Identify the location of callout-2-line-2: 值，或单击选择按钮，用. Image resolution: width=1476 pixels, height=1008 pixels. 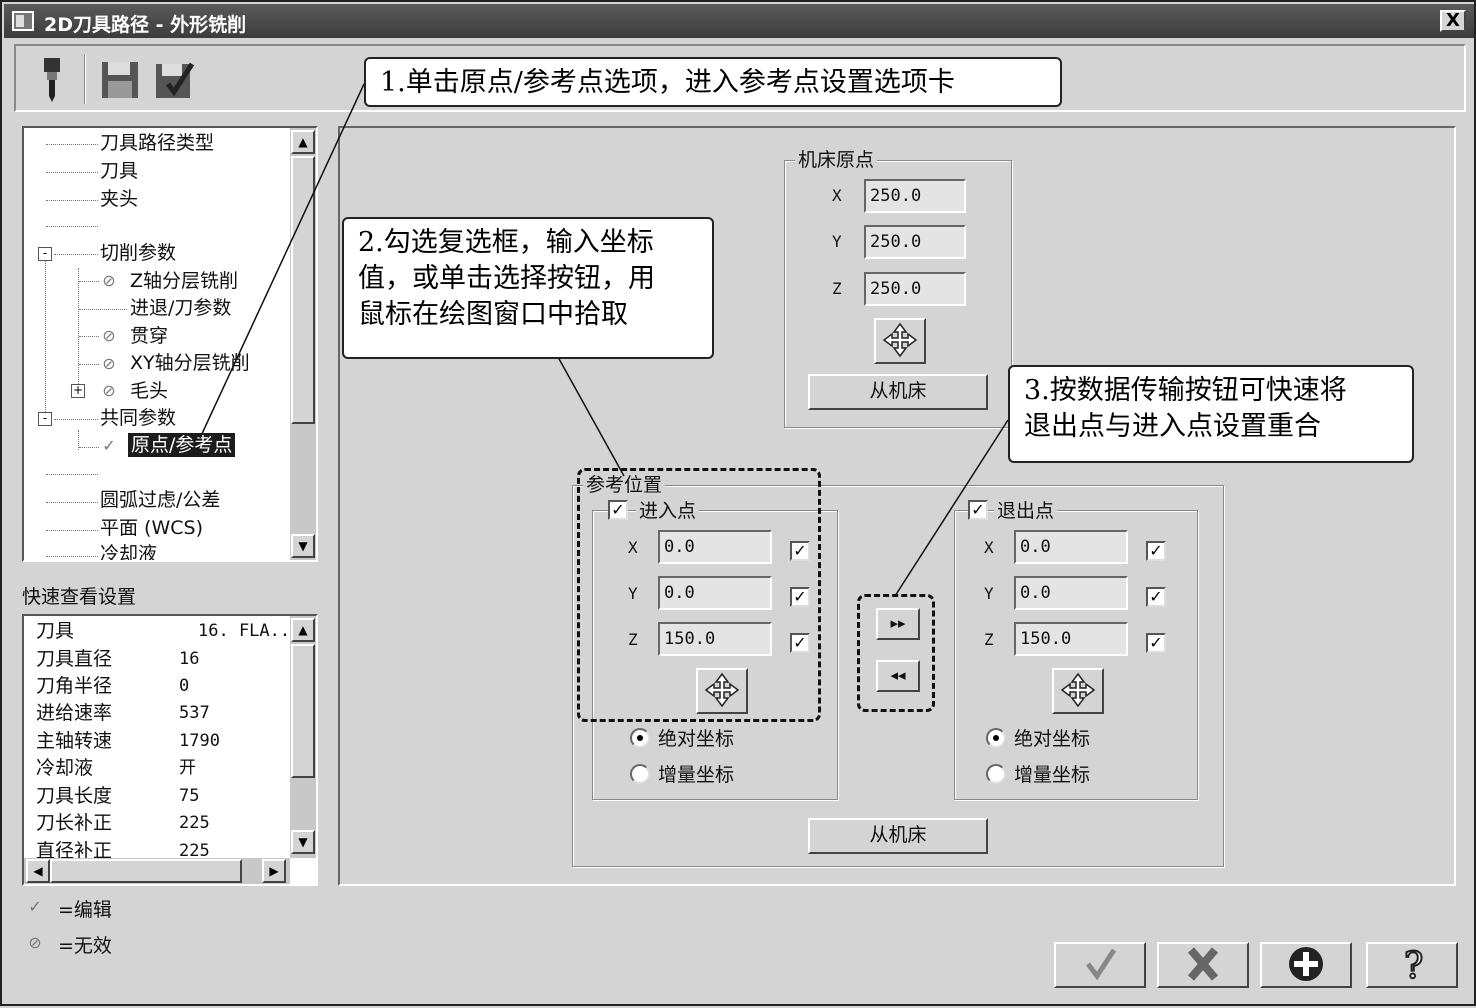
(506, 278).